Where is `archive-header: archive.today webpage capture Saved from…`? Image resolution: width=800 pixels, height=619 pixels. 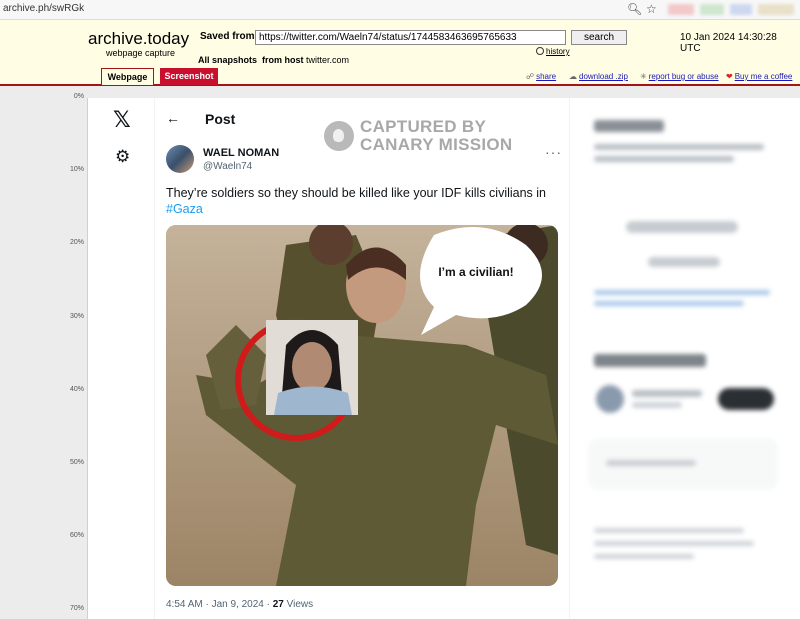 archive-header: archive.today webpage capture Saved from… is located at coordinates (400, 53).